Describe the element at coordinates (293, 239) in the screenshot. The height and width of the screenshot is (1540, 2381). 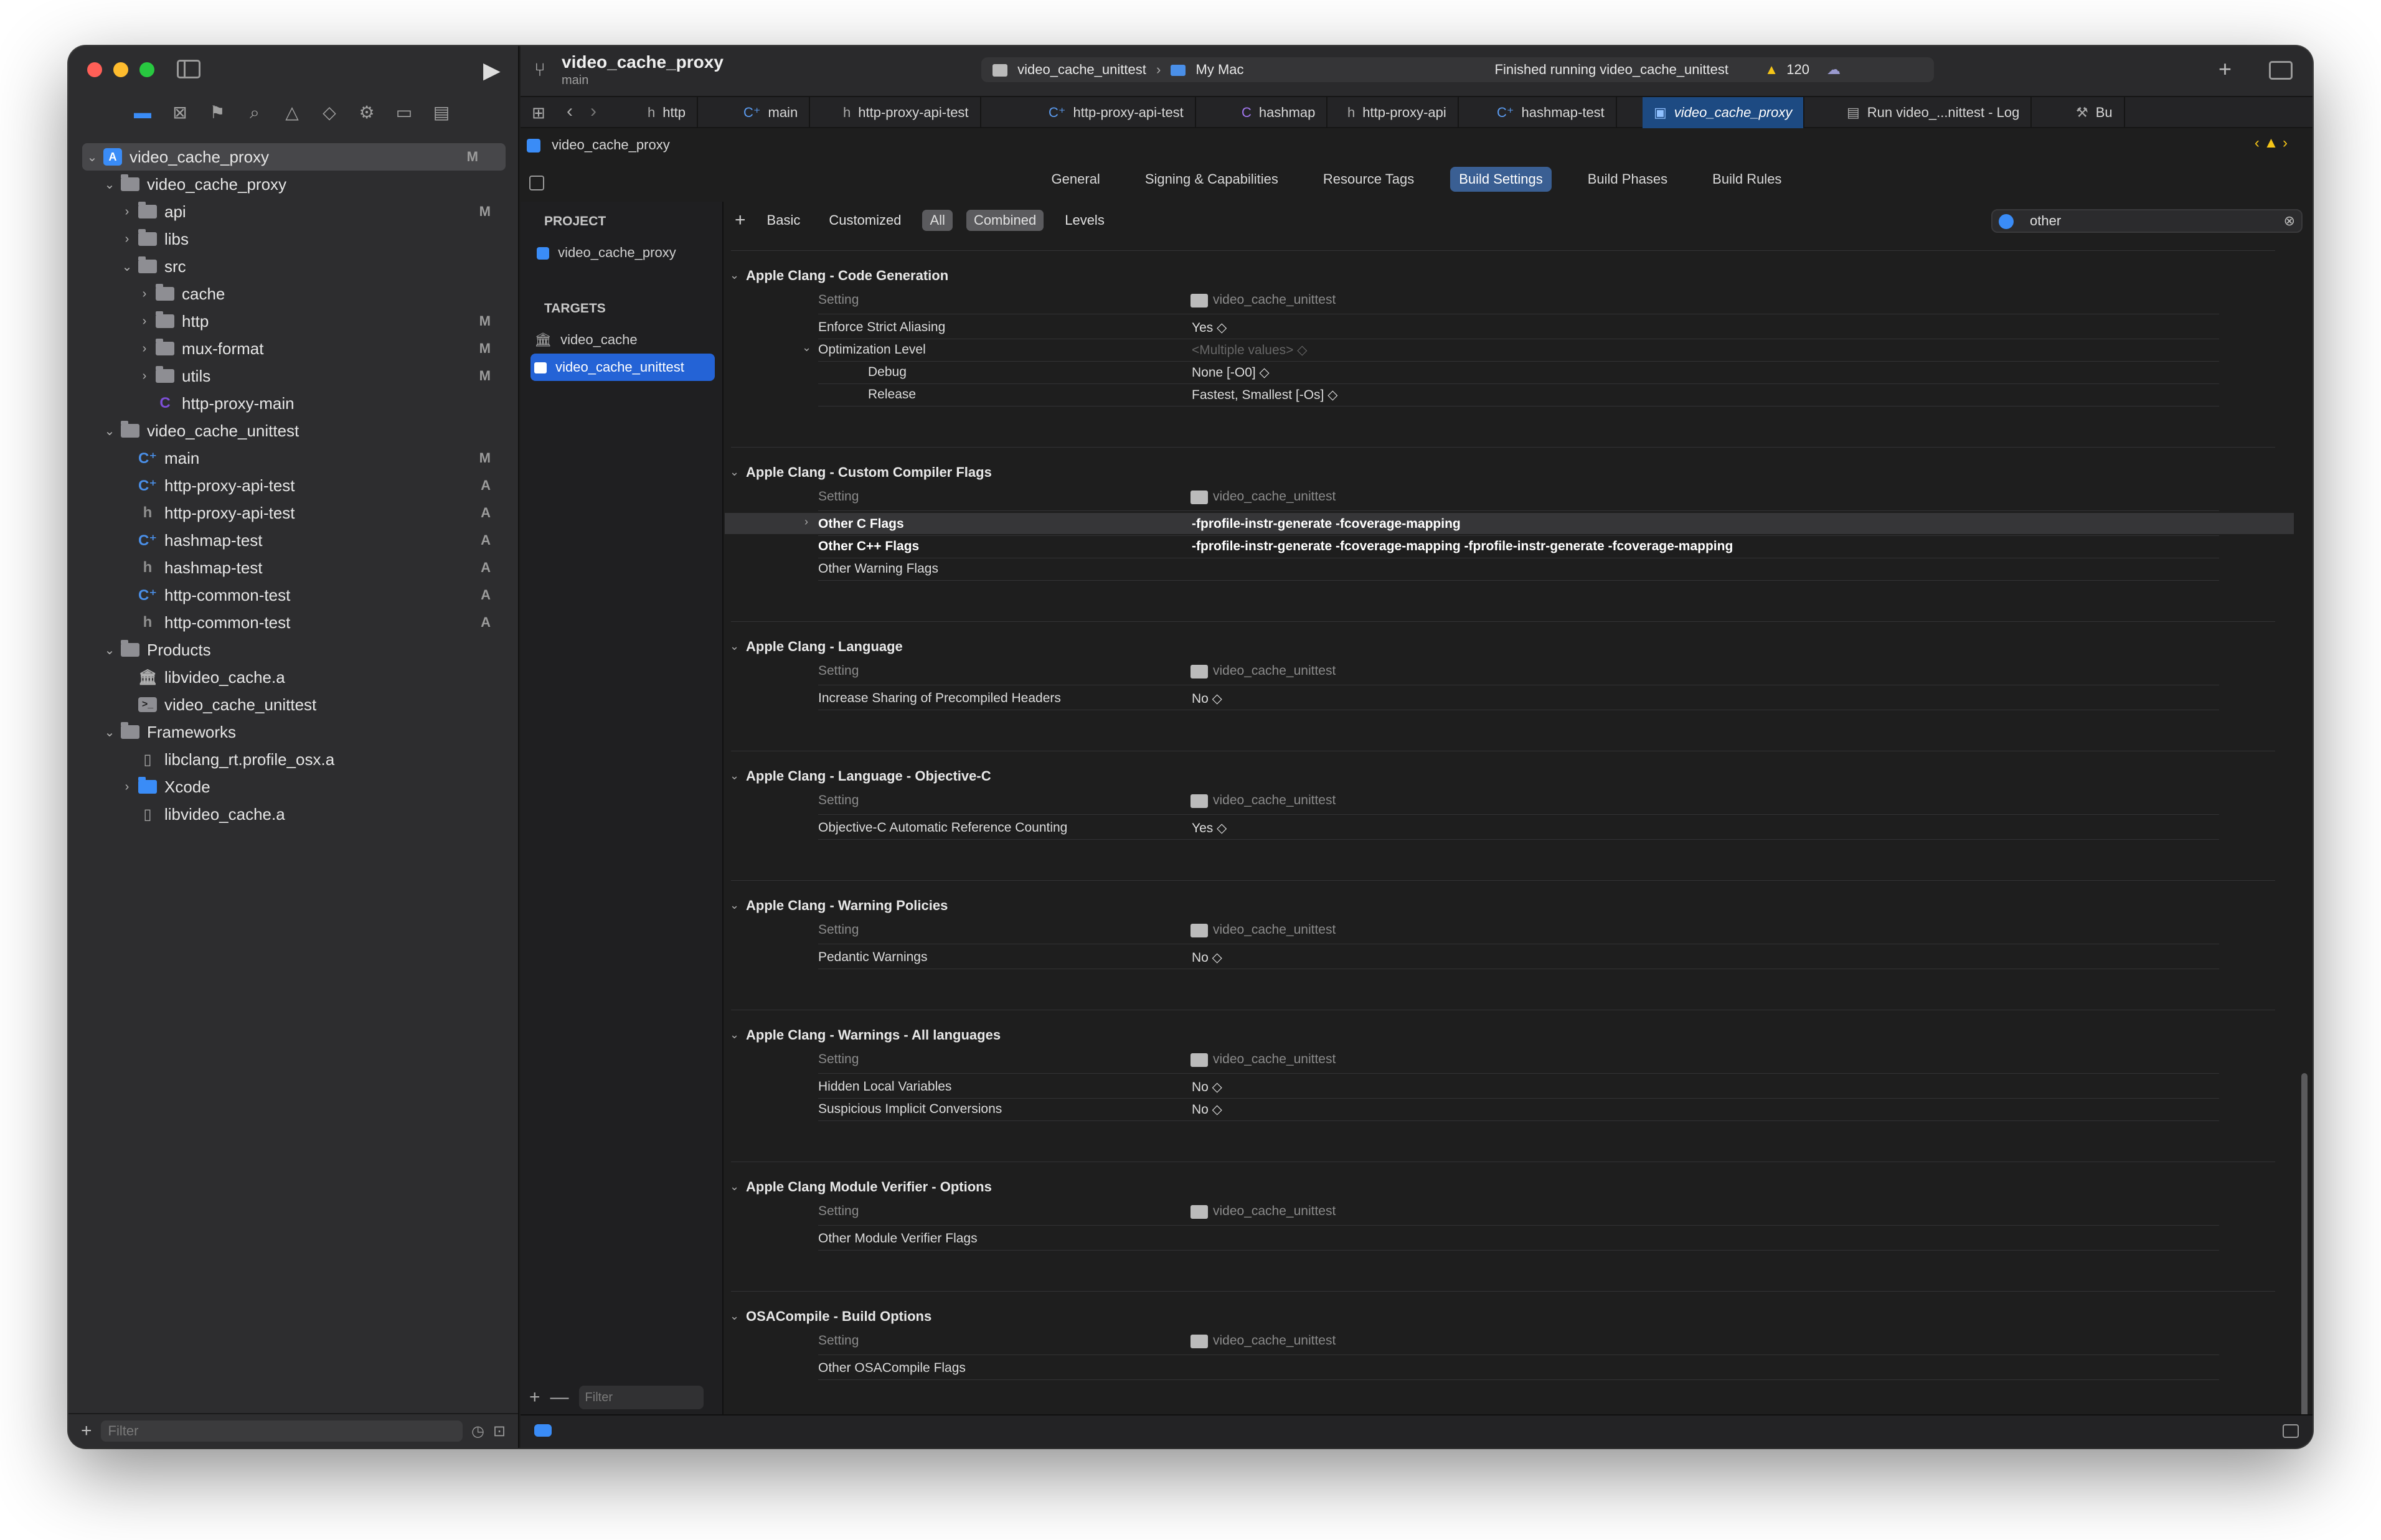
I see `navigator-row: › libs` at that location.